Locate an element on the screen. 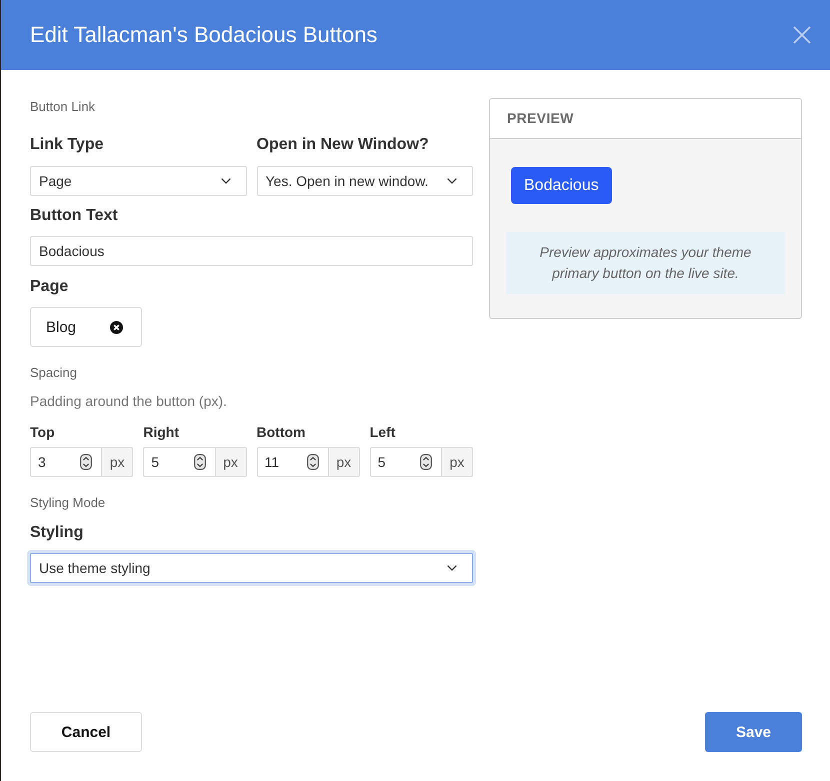 This screenshot has width=830, height=781. number-field: 11 is located at coordinates (292, 462).